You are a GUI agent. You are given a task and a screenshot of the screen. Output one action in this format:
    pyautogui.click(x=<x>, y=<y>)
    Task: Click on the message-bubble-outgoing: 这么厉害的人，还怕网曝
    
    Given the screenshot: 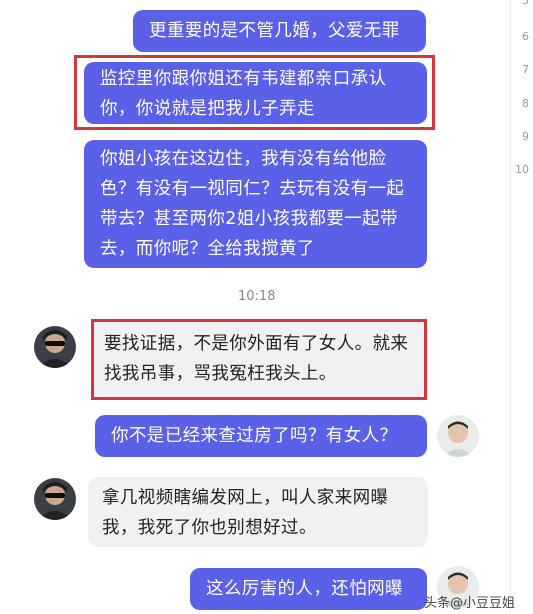 What is the action you would take?
    pyautogui.click(x=308, y=589)
    